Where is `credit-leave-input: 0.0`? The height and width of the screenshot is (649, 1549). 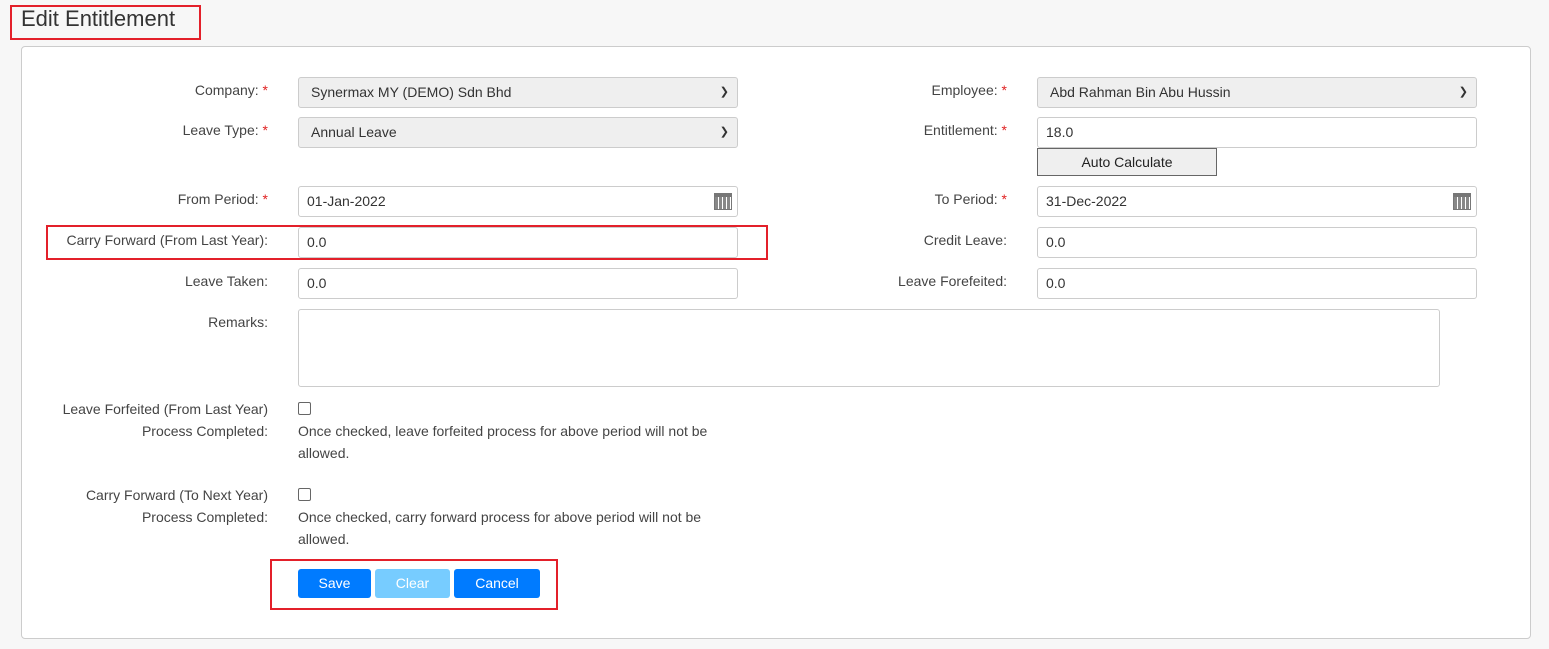 credit-leave-input: 0.0 is located at coordinates (1257, 242).